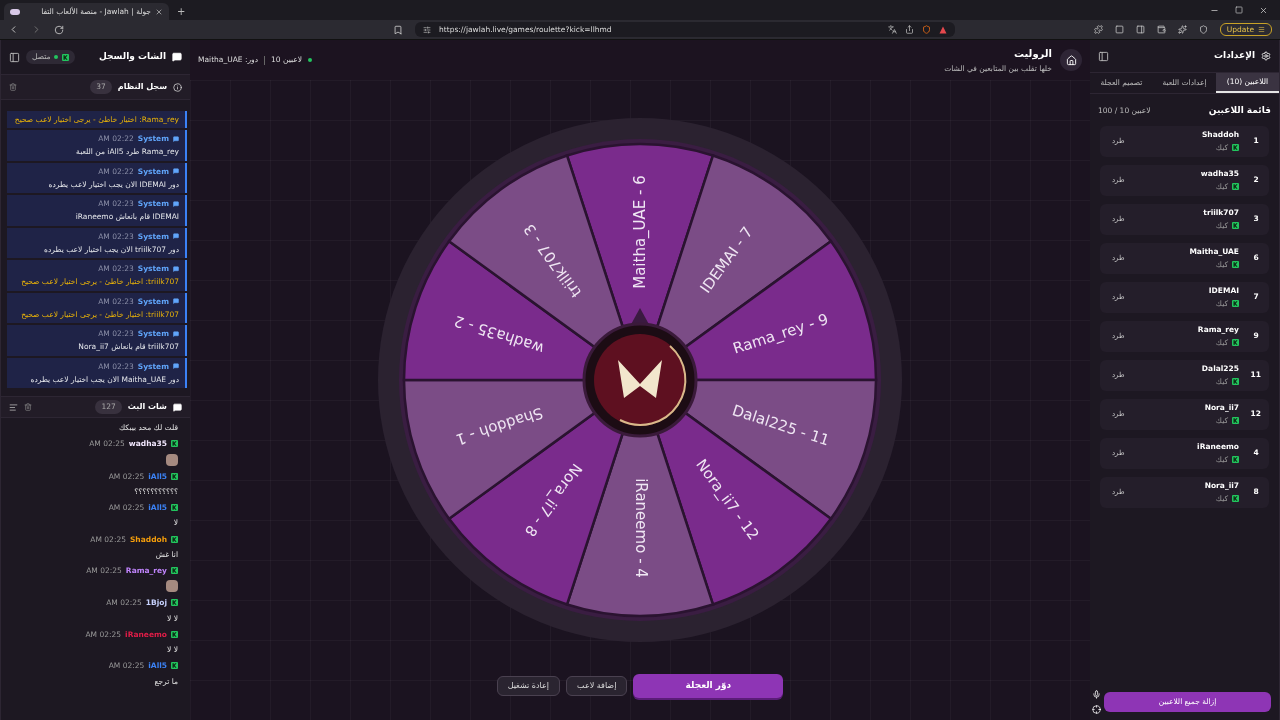 The height and width of the screenshot is (720, 1280). I want to click on site-settings-icon, so click(427, 29).